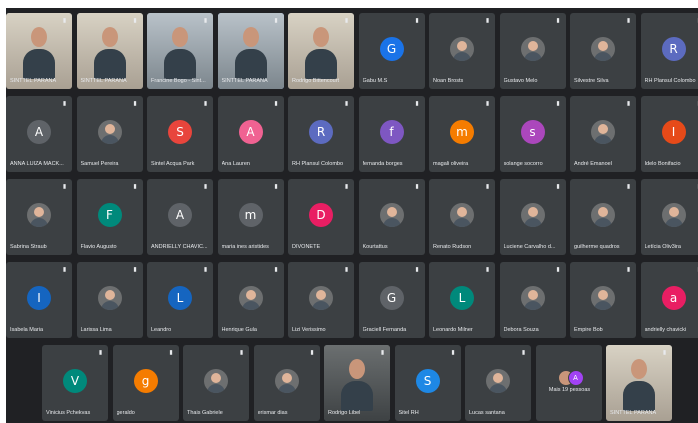 The width and height of the screenshot is (698, 423). I want to click on participant-tile: I ▮ Isabela Maria, so click(39, 300).